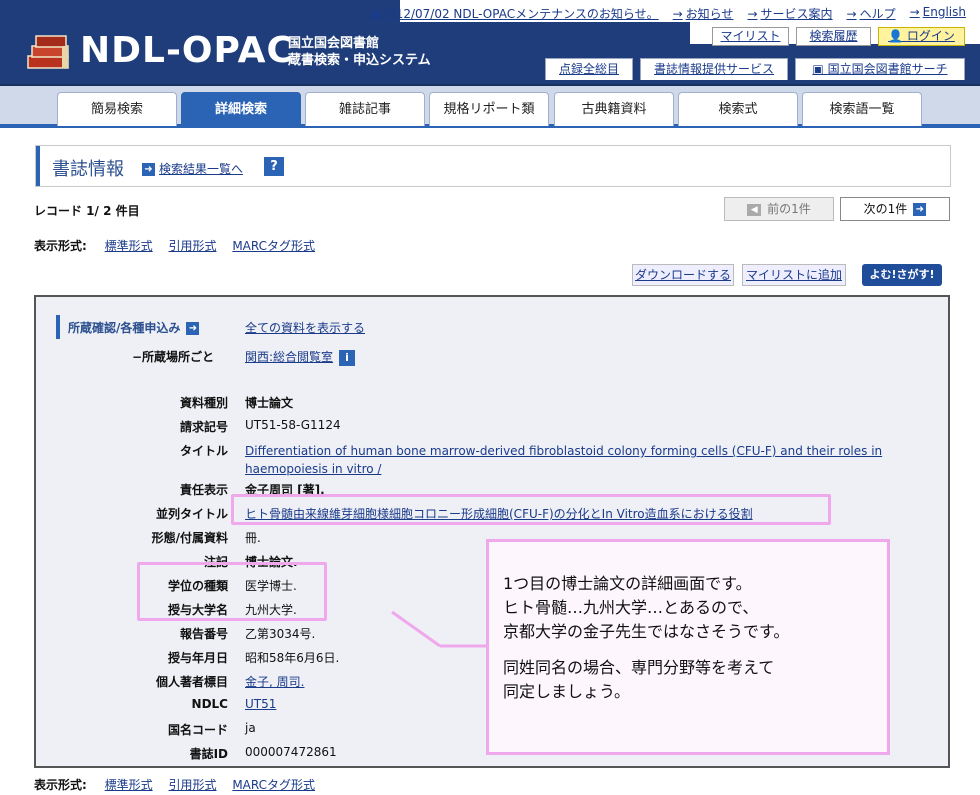  I want to click on back-to-results-link: ➜ 検索結果一覧へ, so click(192, 168).